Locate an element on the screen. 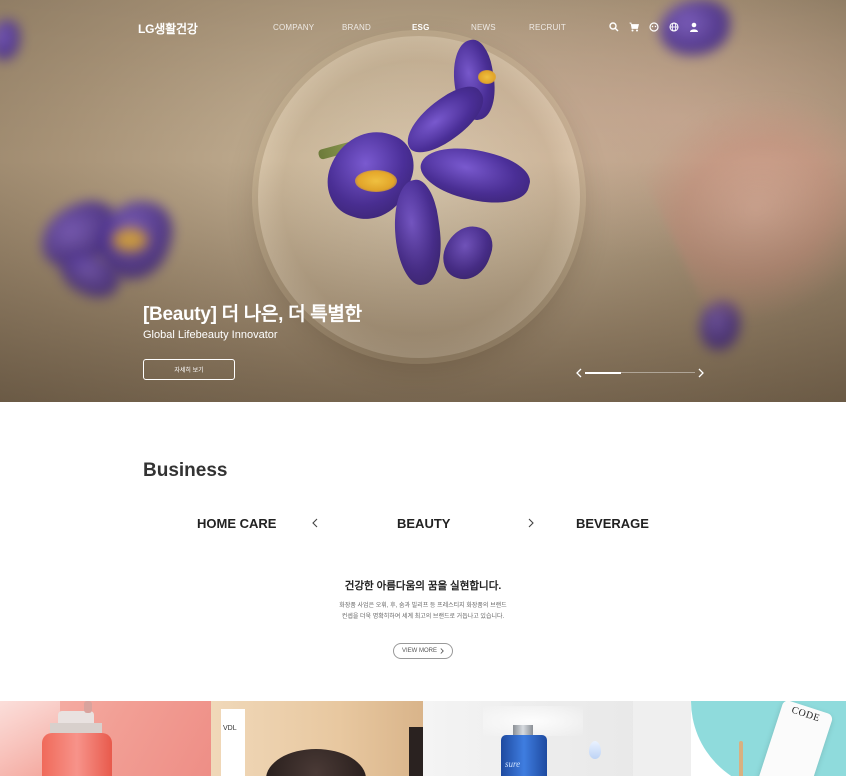 The height and width of the screenshot is (776, 846). menu-company: COMPANY is located at coordinates (293, 27).